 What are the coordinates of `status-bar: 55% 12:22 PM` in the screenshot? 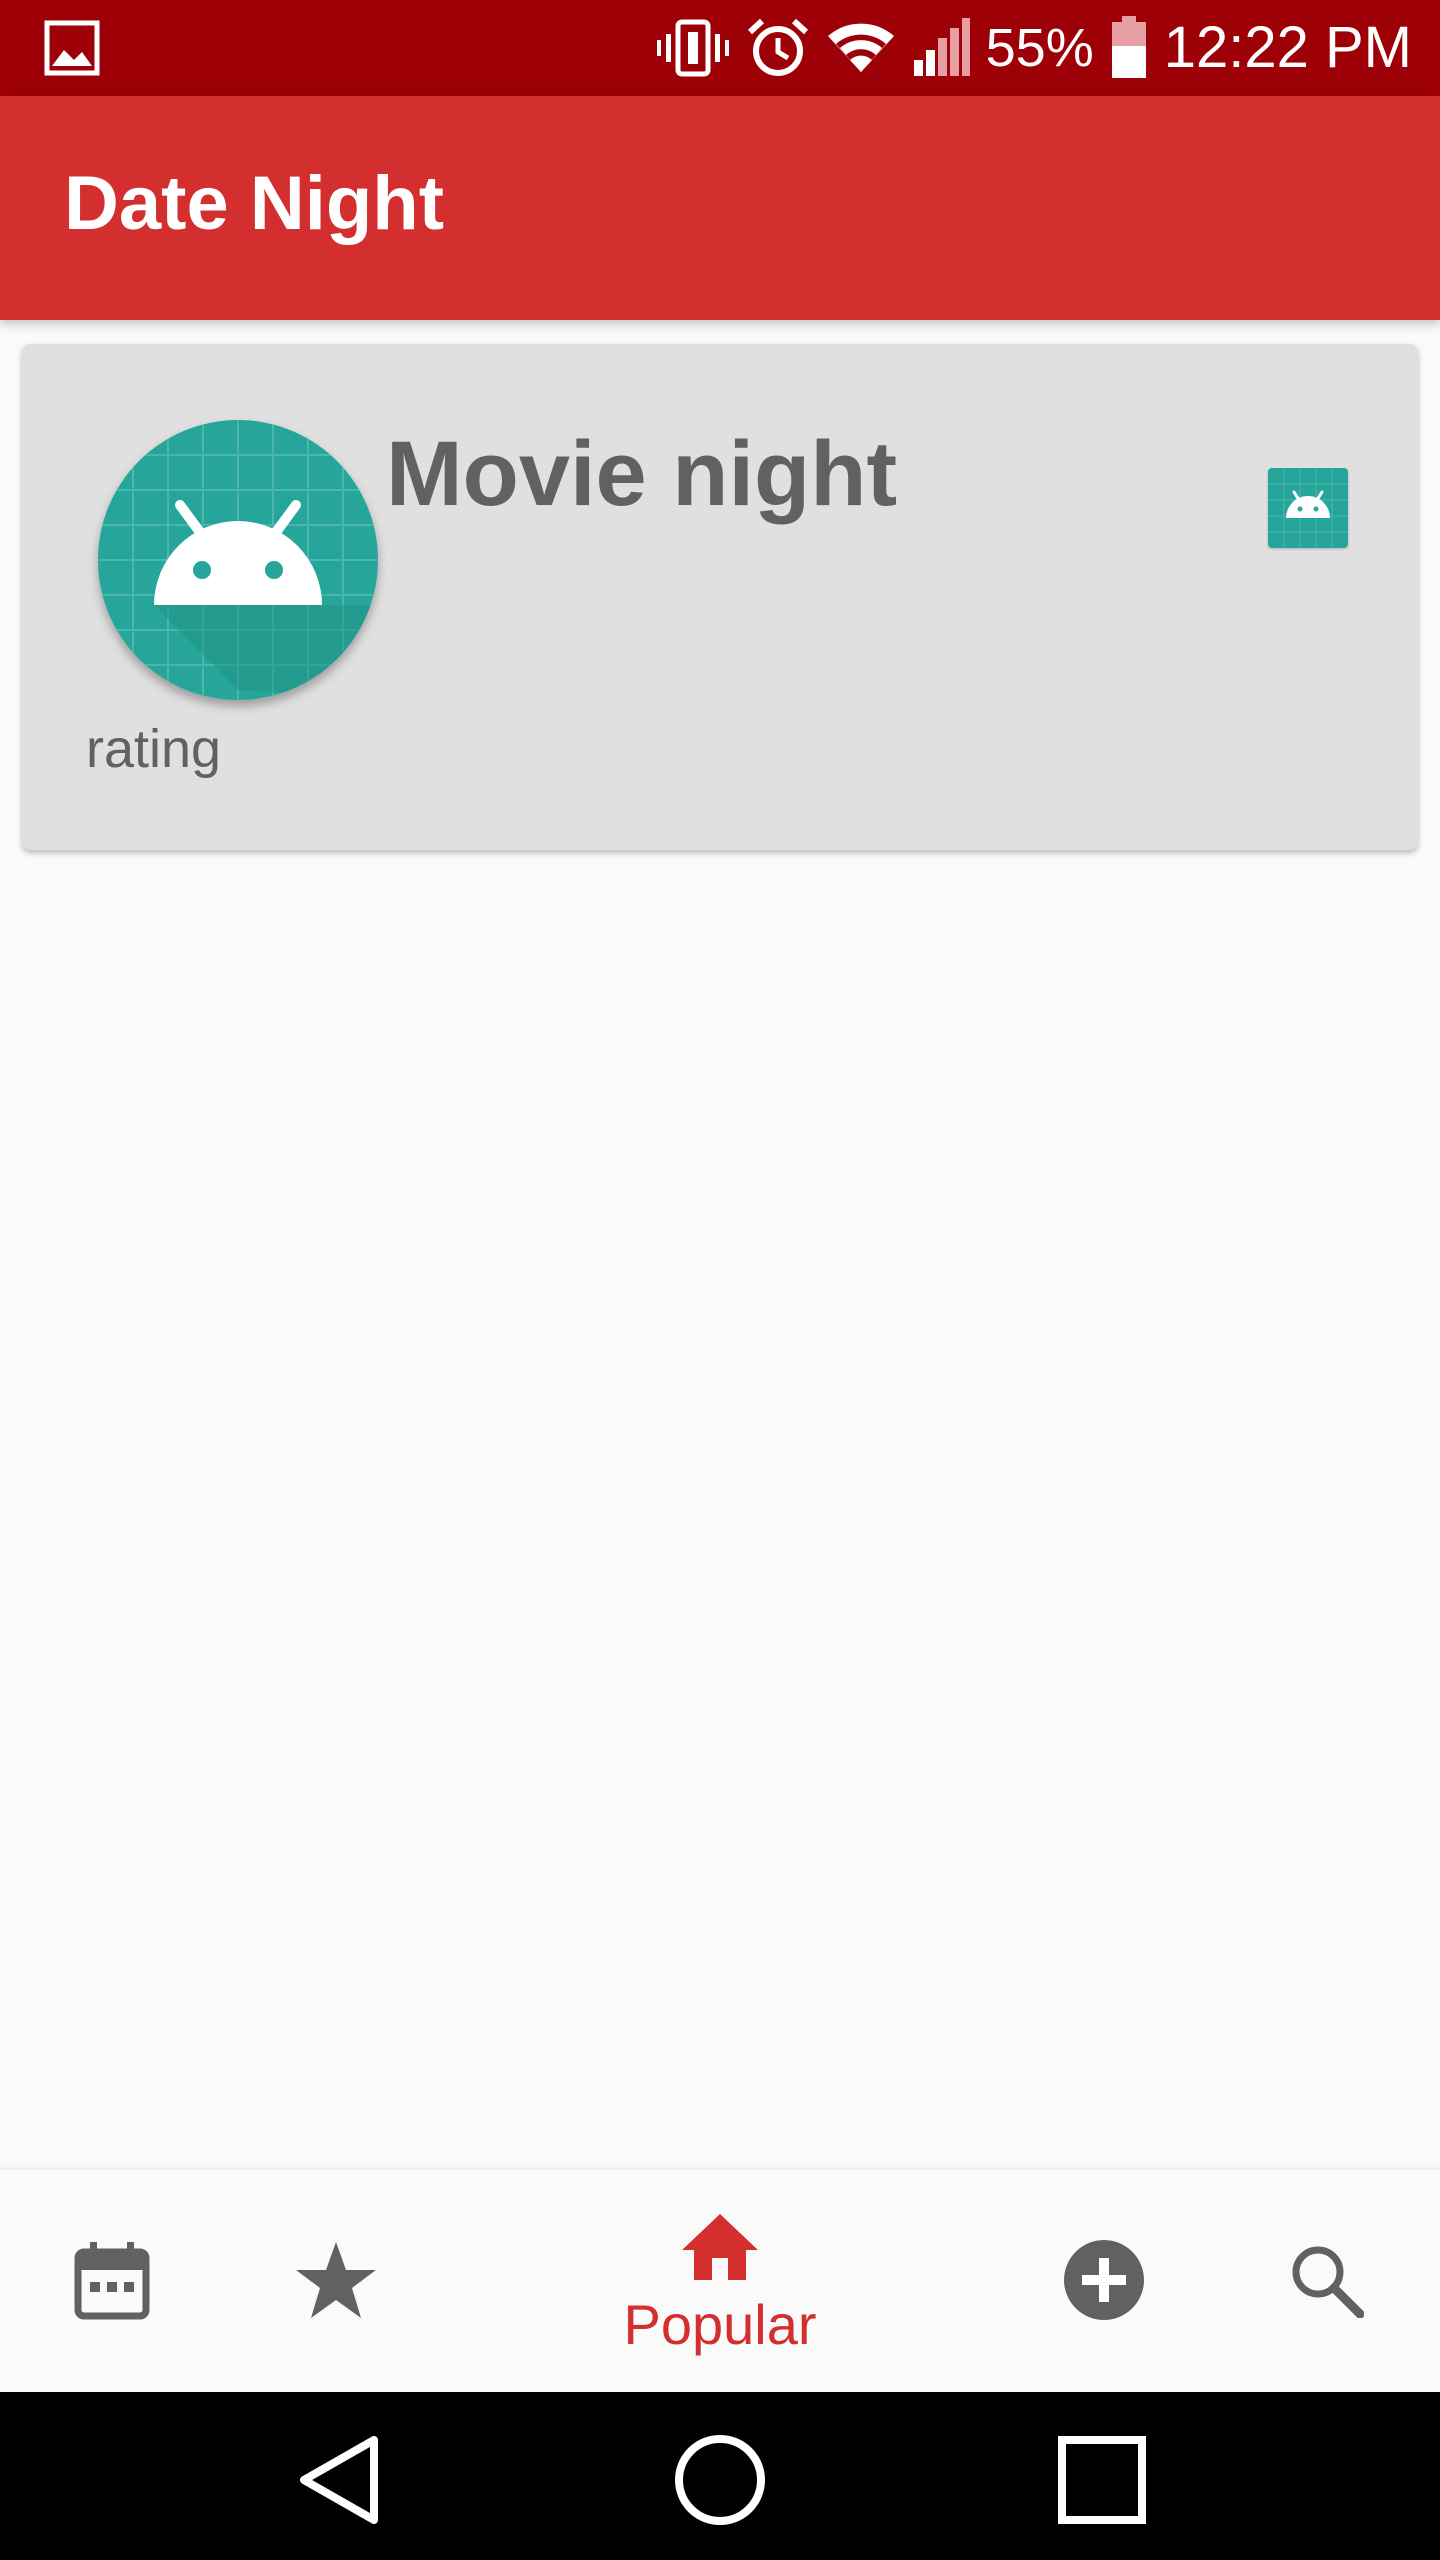 It's located at (720, 48).